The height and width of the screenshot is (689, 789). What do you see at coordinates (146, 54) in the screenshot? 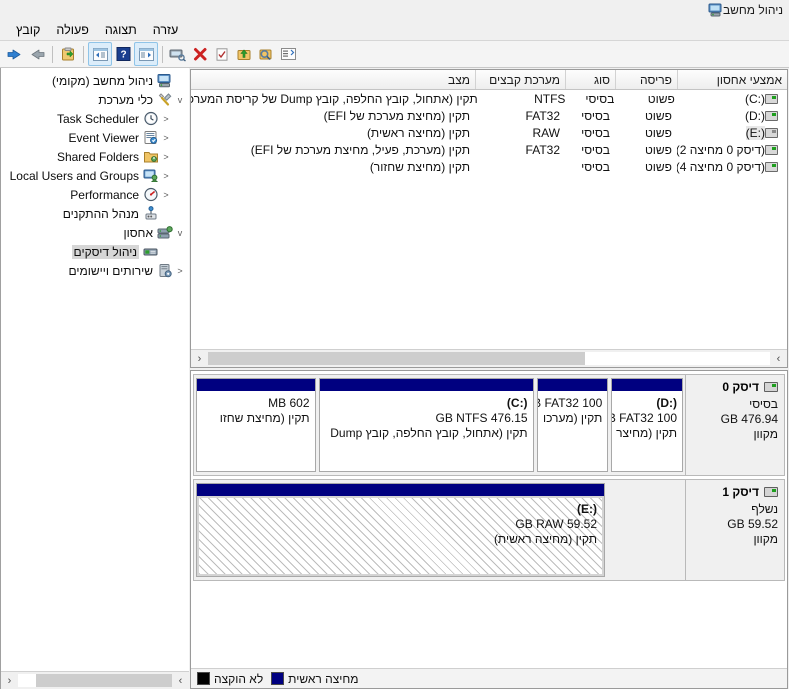
I see `show-action-pane-icon` at bounding box center [146, 54].